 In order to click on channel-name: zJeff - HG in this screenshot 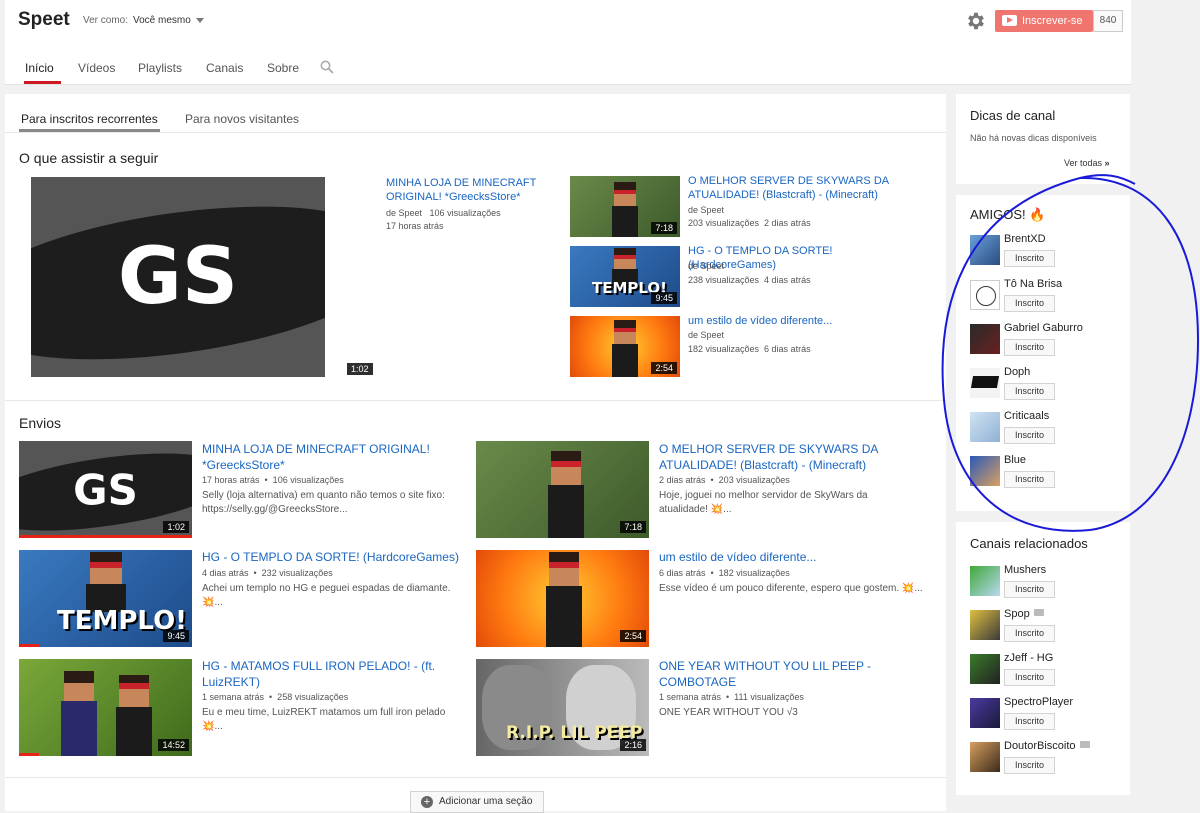, I will do `click(1028, 658)`.